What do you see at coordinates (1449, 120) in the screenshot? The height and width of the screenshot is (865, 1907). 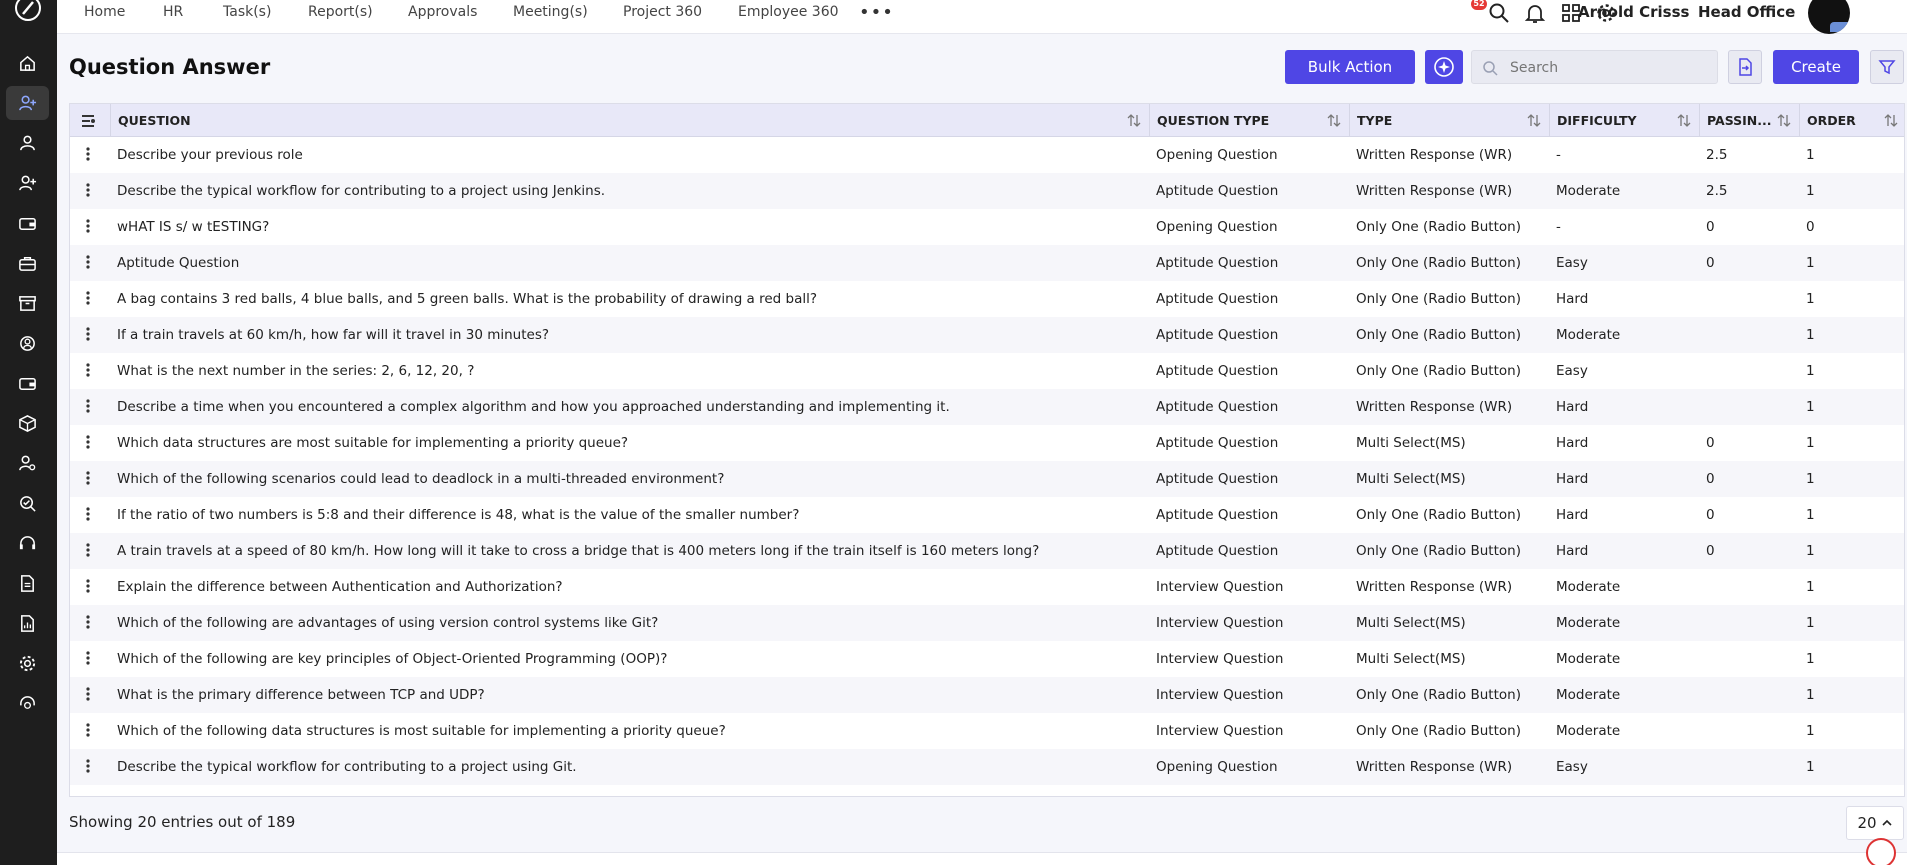 I see `column-header-type: Type` at bounding box center [1449, 120].